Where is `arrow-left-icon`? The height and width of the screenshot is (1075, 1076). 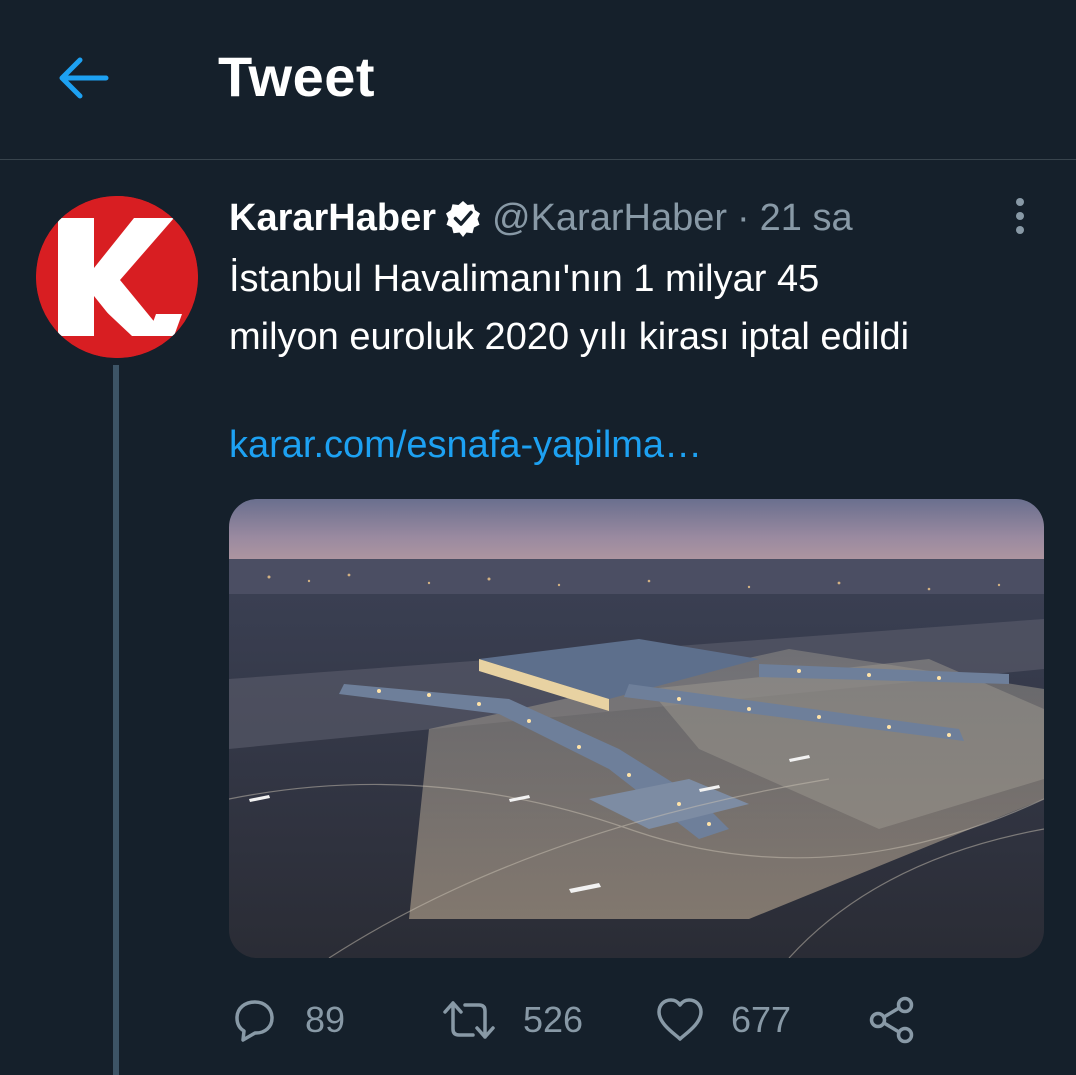 arrow-left-icon is located at coordinates (84, 78).